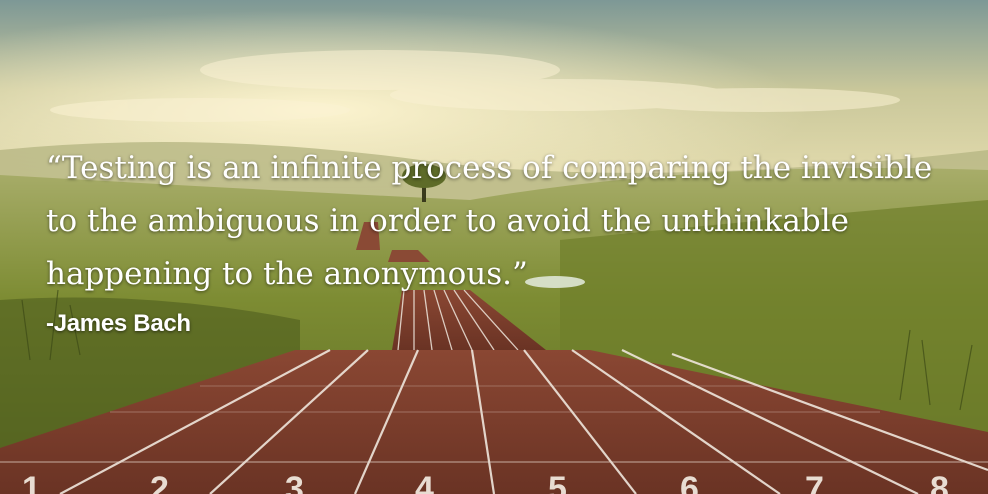 Image resolution: width=988 pixels, height=494 pixels. I want to click on lane-number: 7, so click(814, 482).